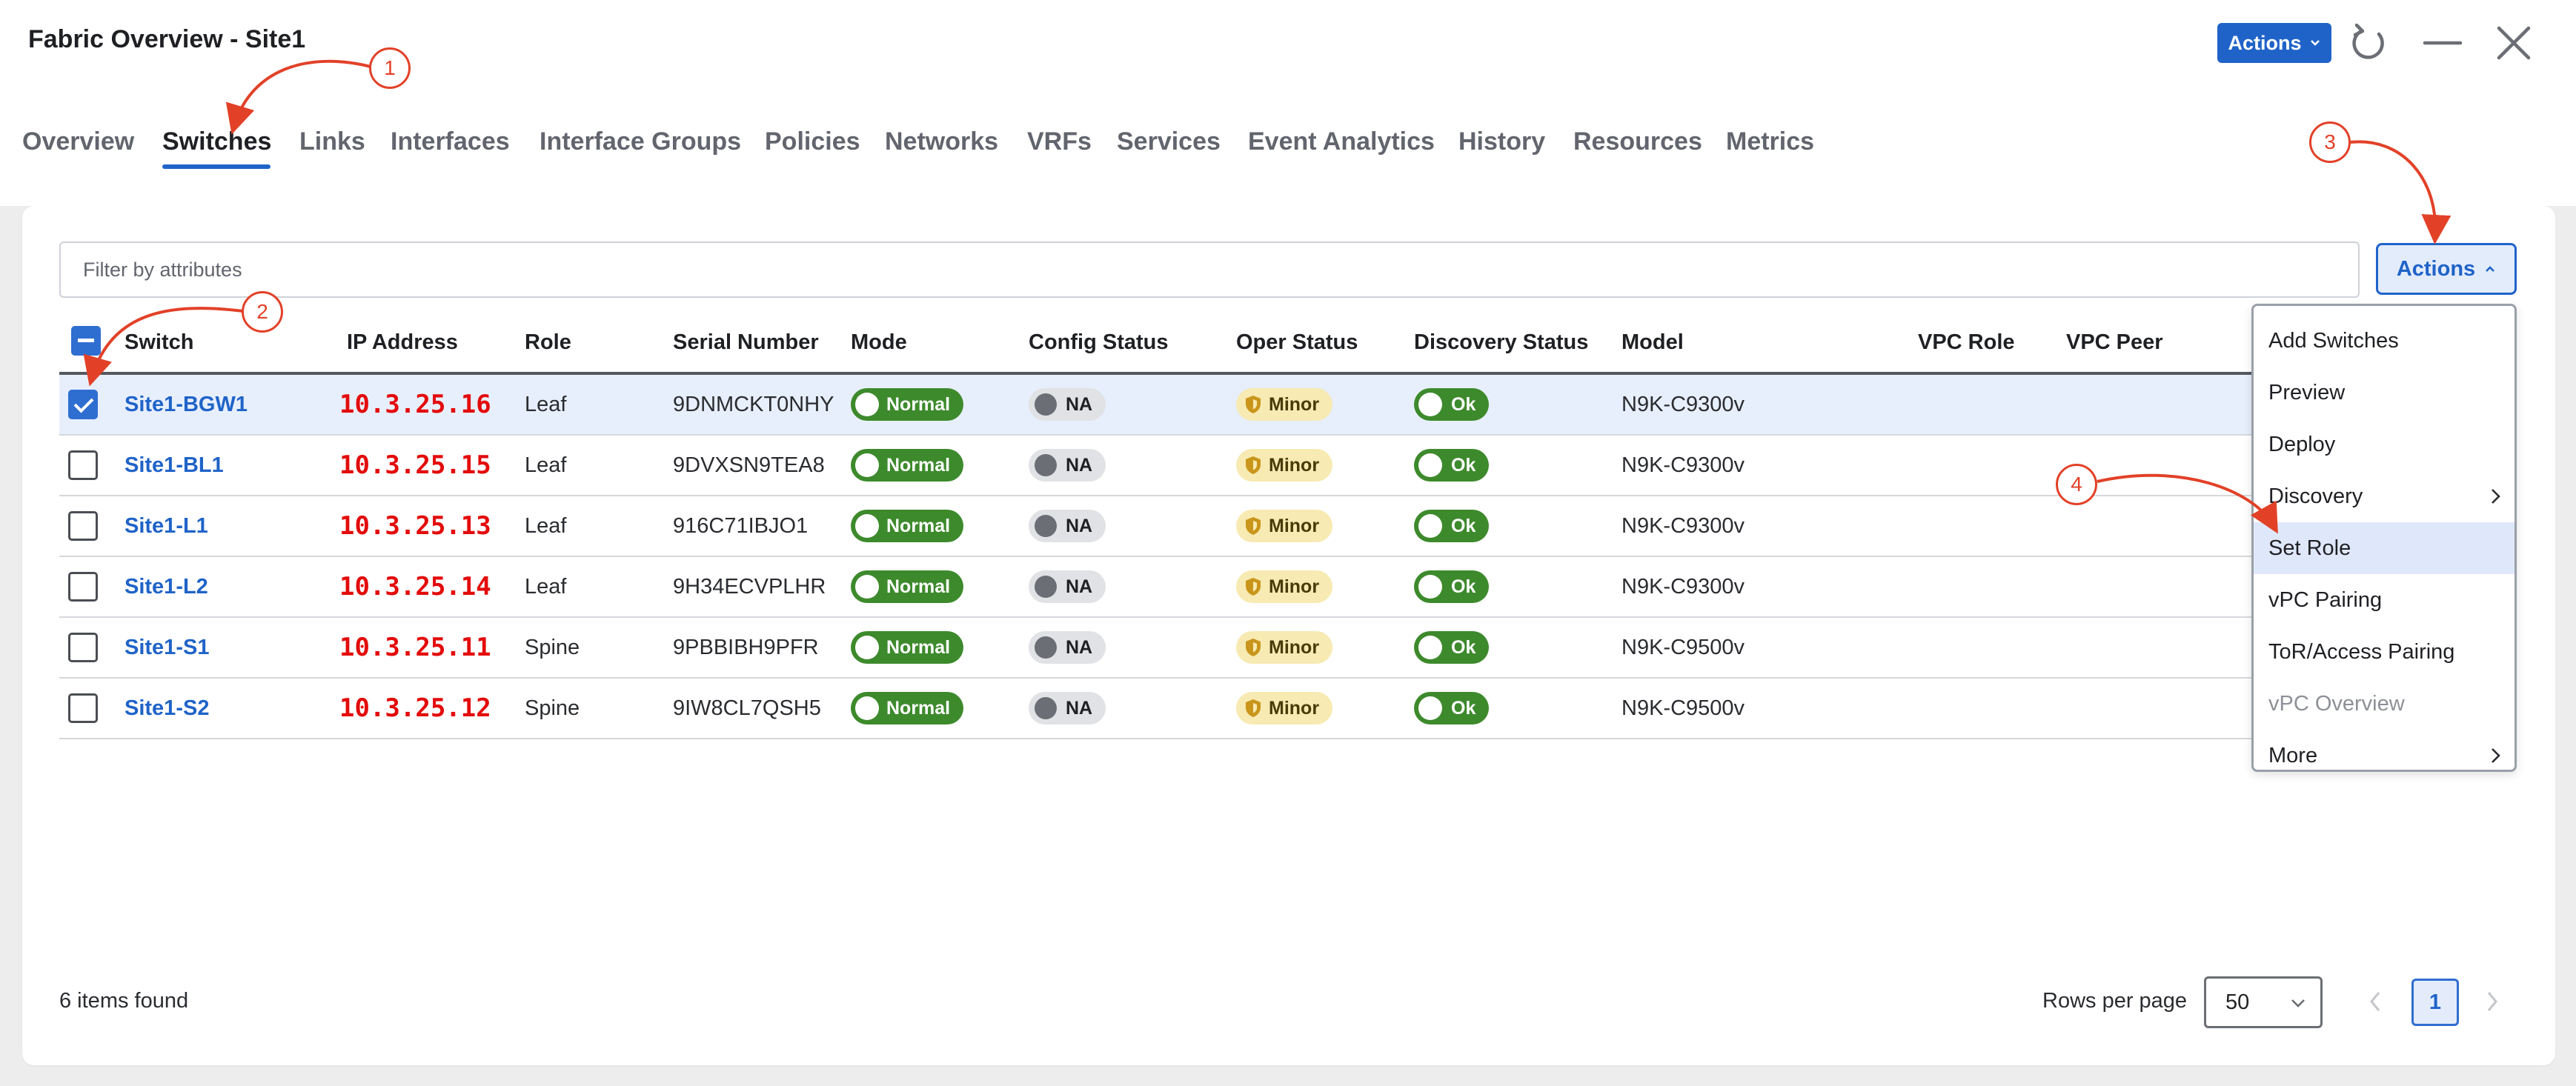 The height and width of the screenshot is (1086, 2576). What do you see at coordinates (167, 648) in the screenshot?
I see `switch-name-link: Site1-S1` at bounding box center [167, 648].